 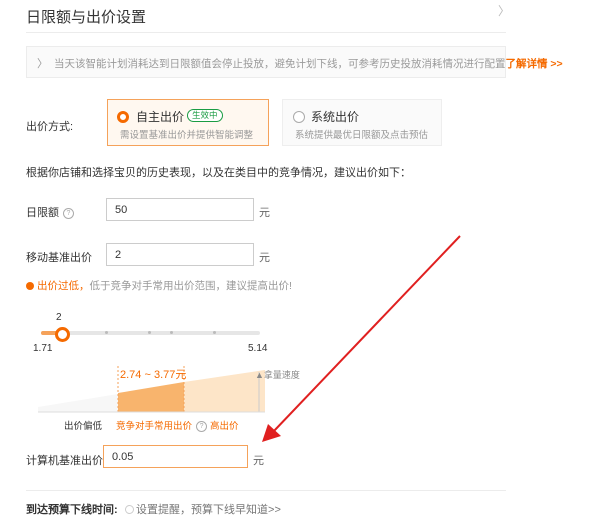 I want to click on pc-bid-unit: 元, so click(x=258, y=461).